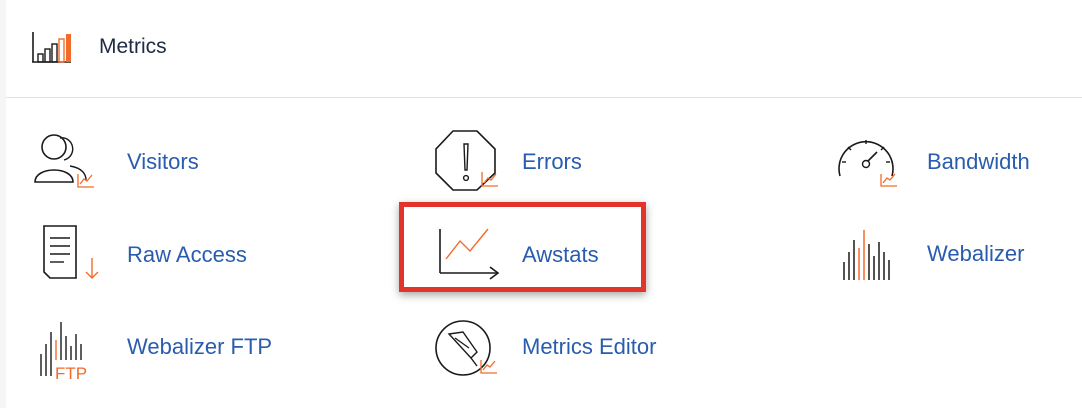 This screenshot has height=408, width=1082. Describe the element at coordinates (71, 252) in the screenshot. I see `raw-access-icon` at that location.